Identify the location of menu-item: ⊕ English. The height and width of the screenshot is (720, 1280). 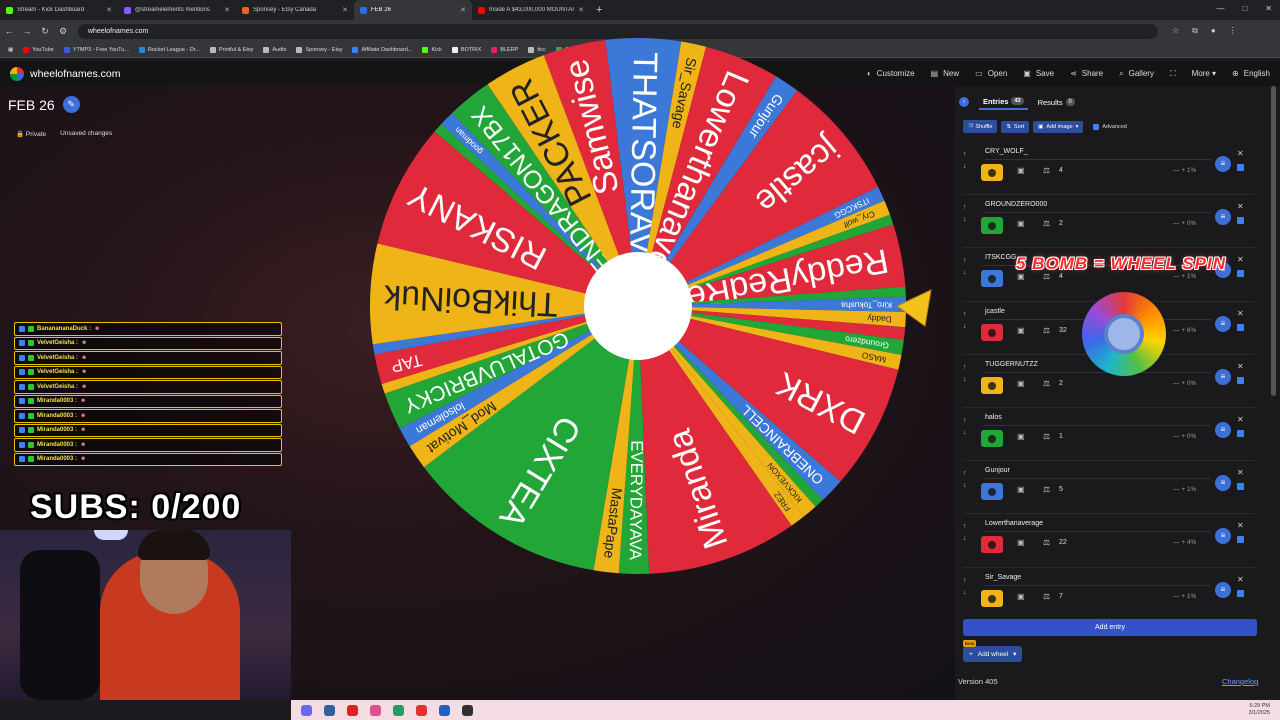
(1251, 73).